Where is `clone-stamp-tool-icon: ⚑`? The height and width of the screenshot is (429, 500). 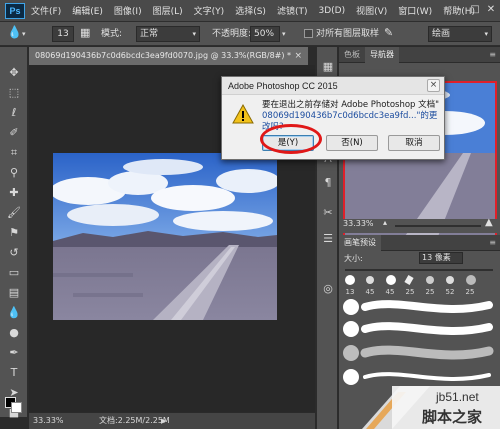 clone-stamp-tool-icon: ⚑ is located at coordinates (14, 233).